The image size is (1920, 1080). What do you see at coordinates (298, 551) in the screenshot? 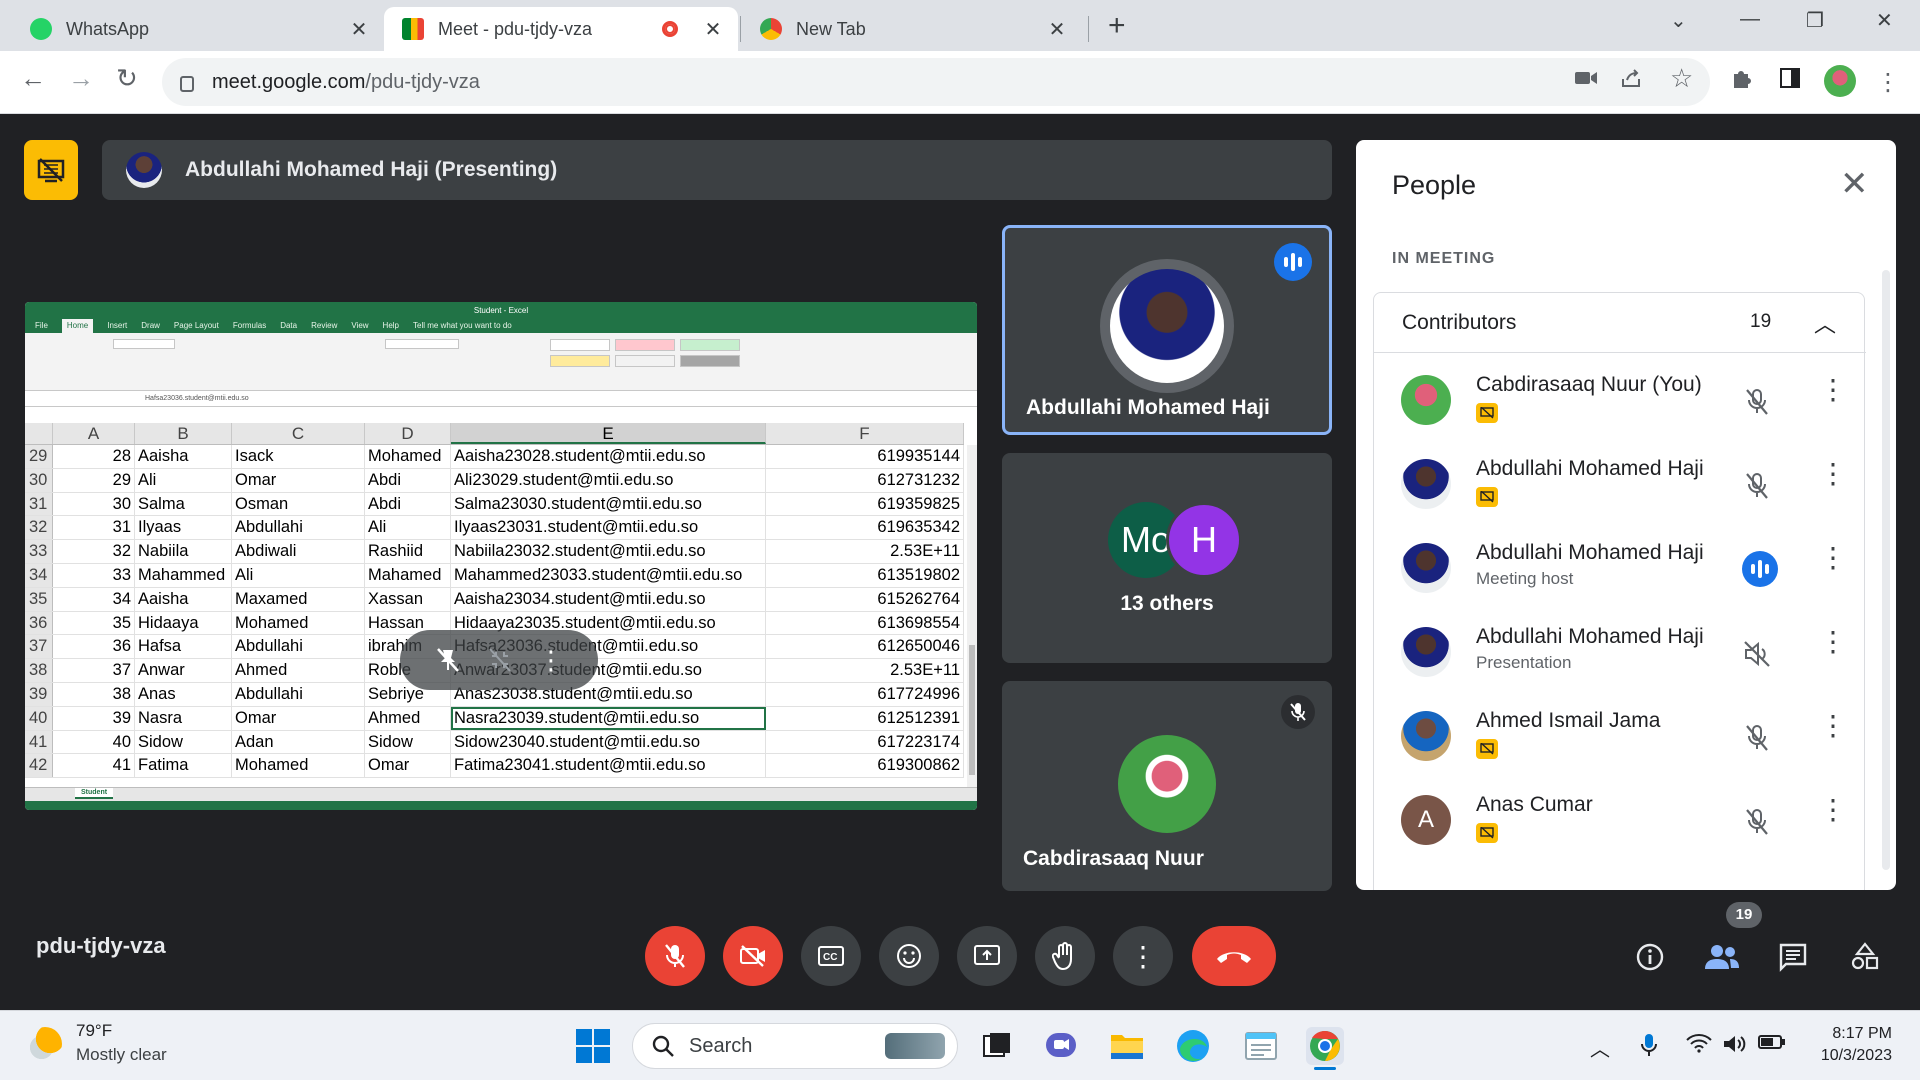
I see `table-cell: Abdiwali` at bounding box center [298, 551].